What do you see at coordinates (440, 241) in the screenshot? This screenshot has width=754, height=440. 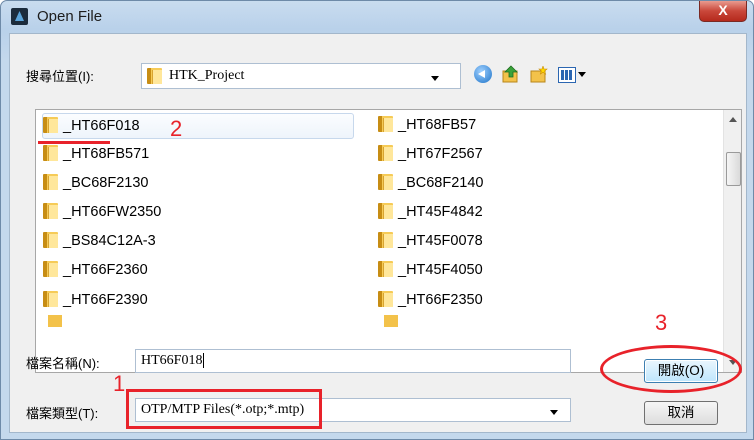 I see `file-name: _HT45F0078` at bounding box center [440, 241].